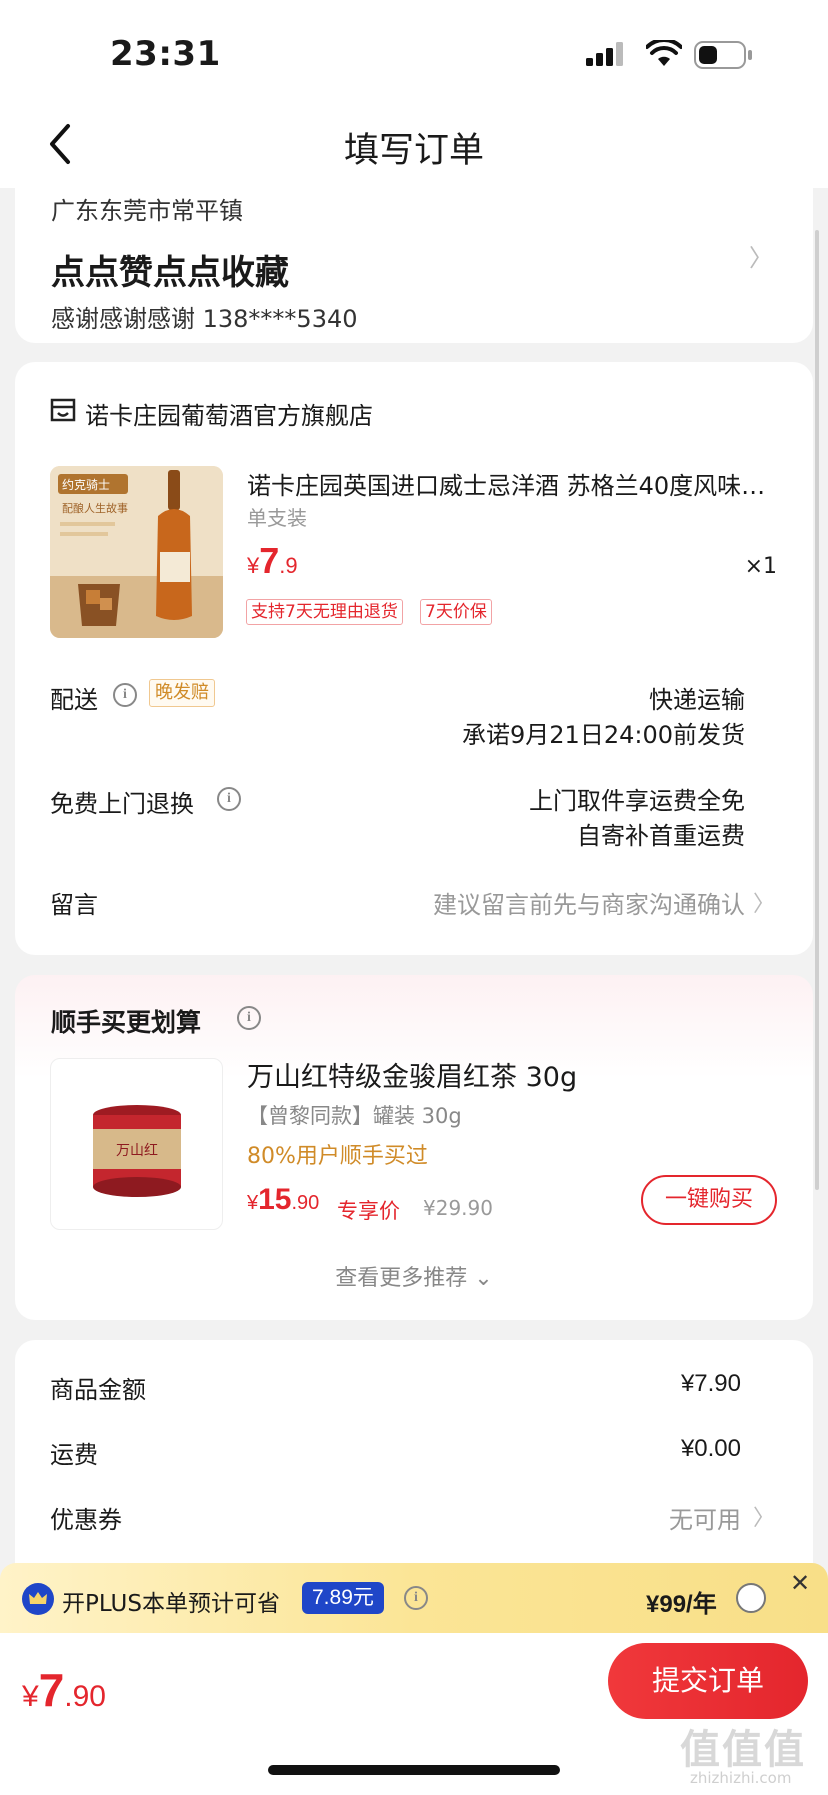  I want to click on note-input: 建议留言前先与商家沟通确认, so click(589, 902).